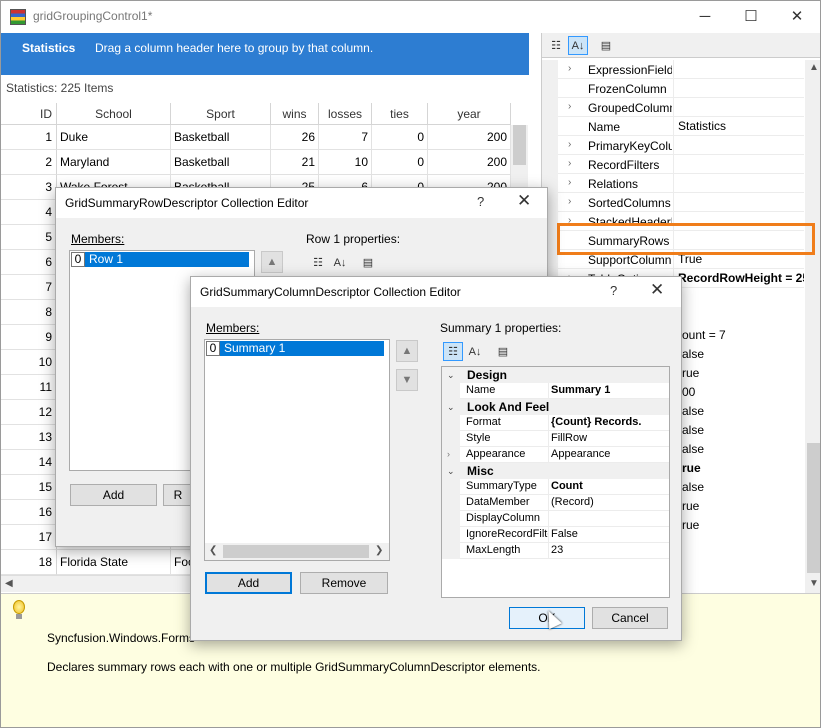 Image resolution: width=821 pixels, height=728 pixels. What do you see at coordinates (469, 114) in the screenshot?
I see `column-header-year: year` at bounding box center [469, 114].